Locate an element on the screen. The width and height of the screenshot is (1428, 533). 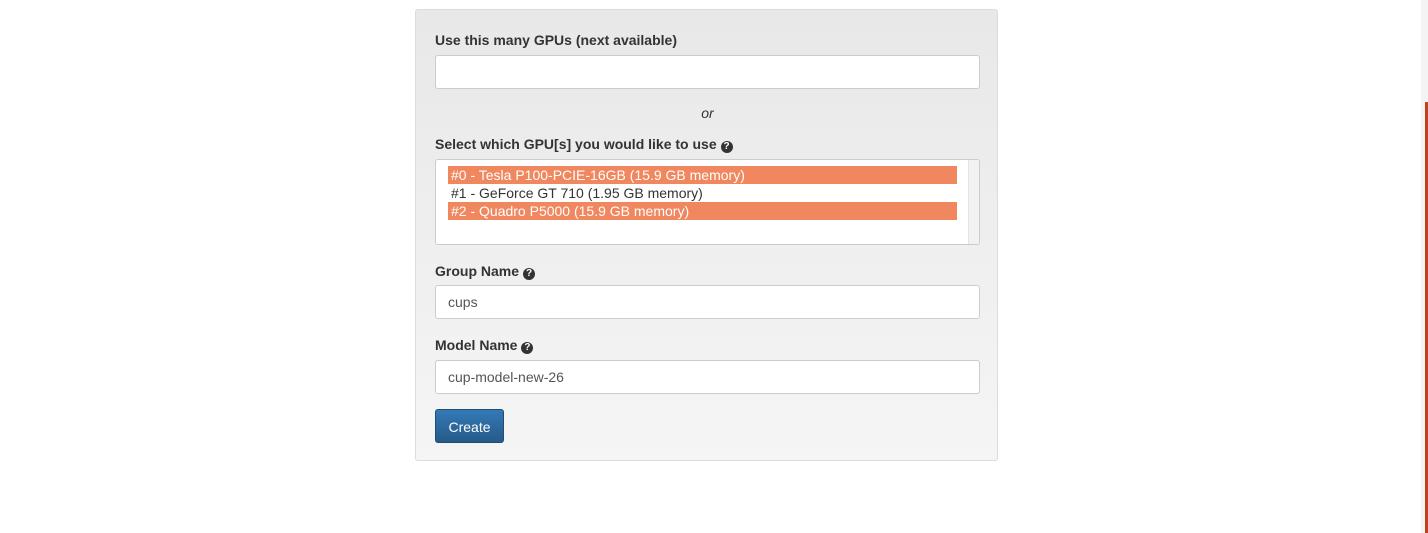
gpu-option-1: #1 - GeForce GT 710 (1.95 GB memory) is located at coordinates (702, 193).